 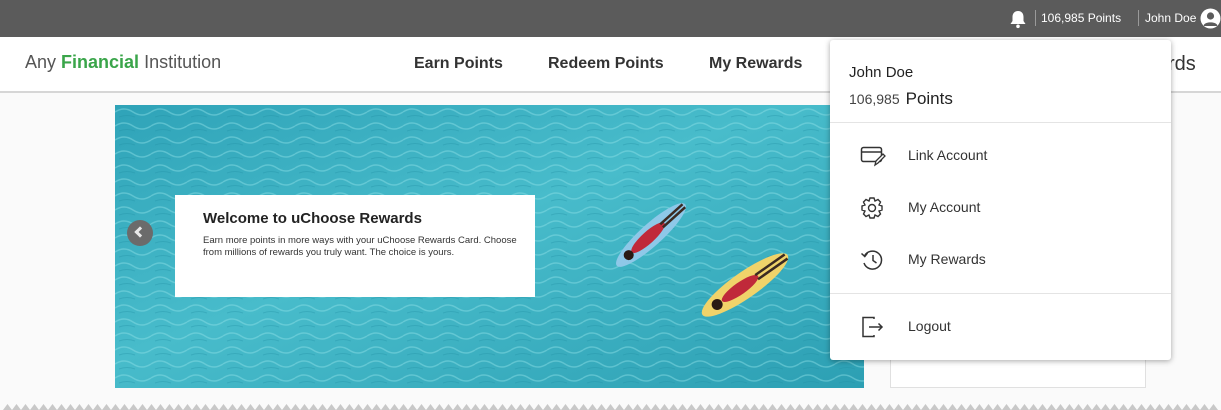 I want to click on carousel-prev-button, so click(x=140, y=233).